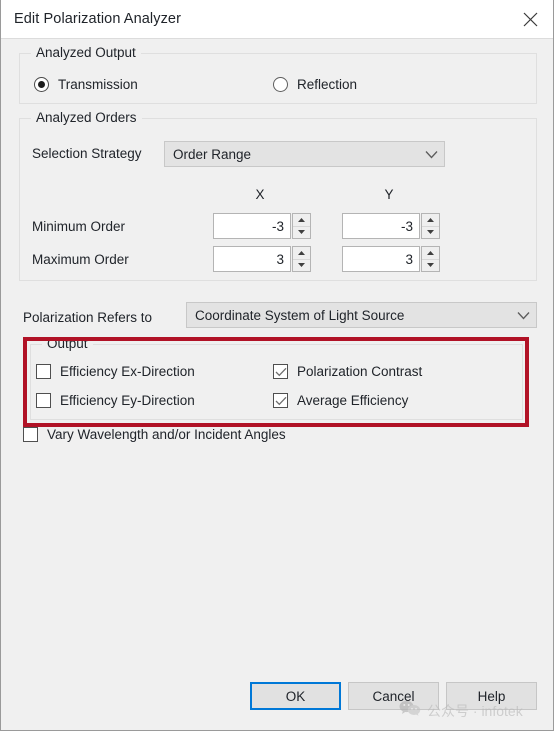 The height and width of the screenshot is (731, 554). Describe the element at coordinates (304, 154) in the screenshot. I see `selection-strategy-combobox: Order Range` at that location.